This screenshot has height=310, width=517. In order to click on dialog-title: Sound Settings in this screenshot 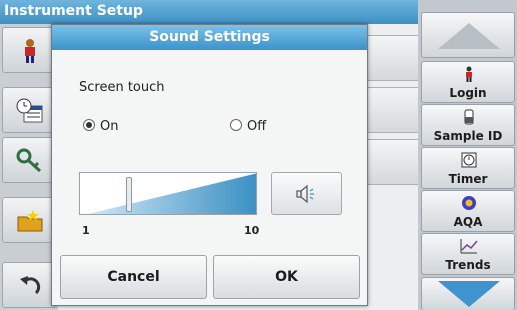, I will do `click(209, 37)`.